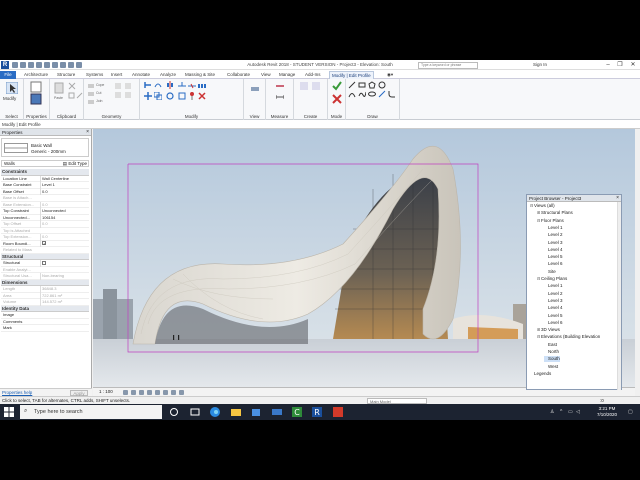 Image resolution: width=640 pixels, height=480 pixels. I want to click on paint-icon, so click(118, 95).